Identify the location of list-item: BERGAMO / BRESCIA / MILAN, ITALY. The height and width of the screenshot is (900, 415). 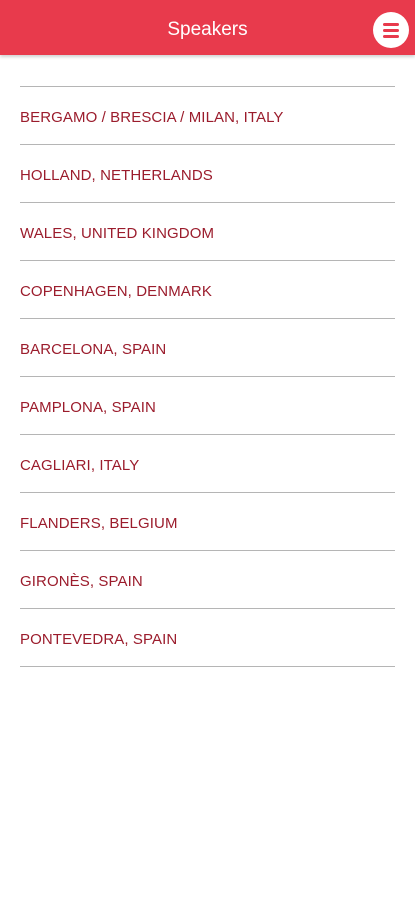
(207, 116).